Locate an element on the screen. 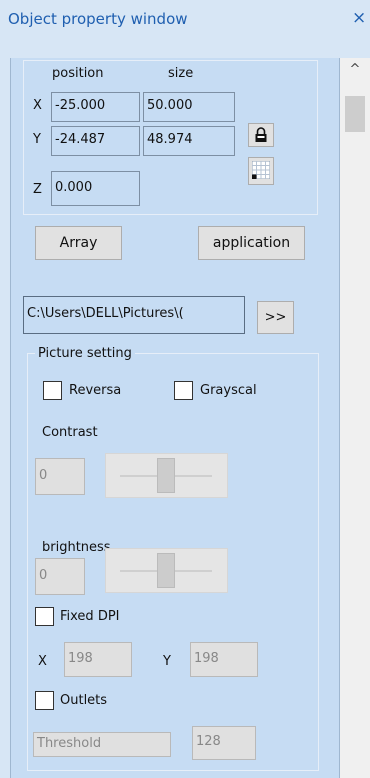 This screenshot has height=778, width=370. array-button: Array is located at coordinates (78, 243).